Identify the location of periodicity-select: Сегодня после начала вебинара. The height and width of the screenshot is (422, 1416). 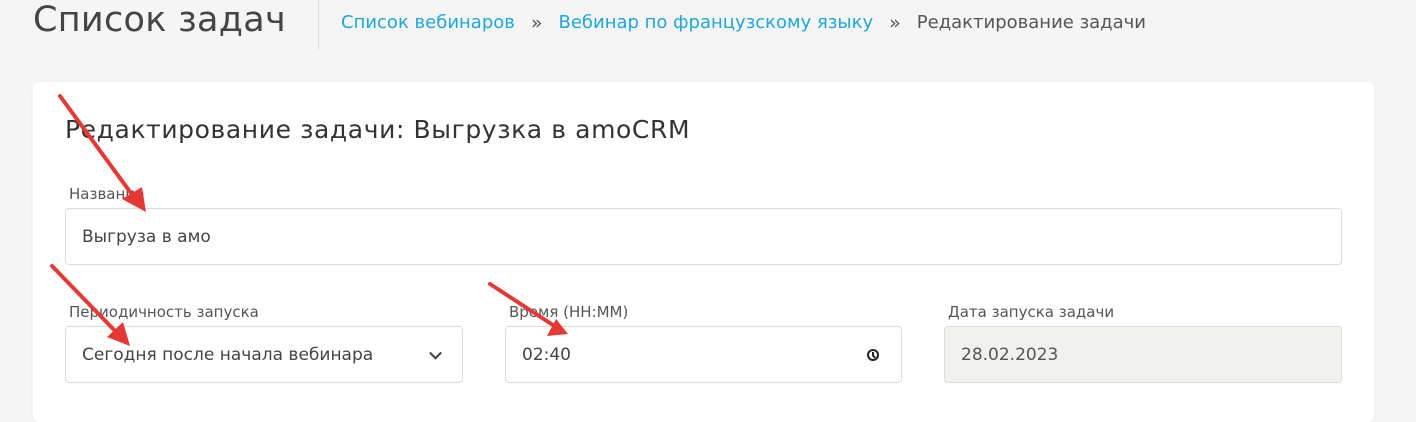
(264, 354).